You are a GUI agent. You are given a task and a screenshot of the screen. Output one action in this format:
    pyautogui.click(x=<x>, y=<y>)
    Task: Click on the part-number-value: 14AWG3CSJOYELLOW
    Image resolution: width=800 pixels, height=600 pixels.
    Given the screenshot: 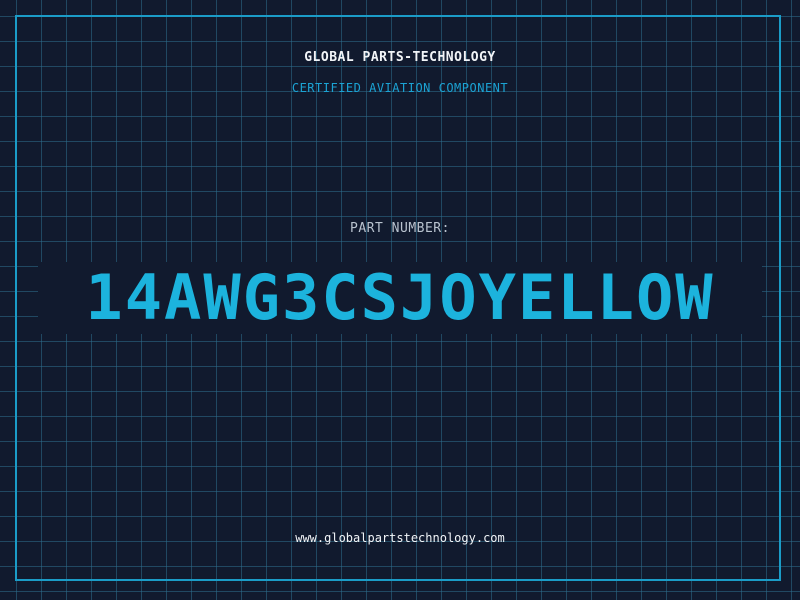 What is the action you would take?
    pyautogui.click(x=400, y=297)
    